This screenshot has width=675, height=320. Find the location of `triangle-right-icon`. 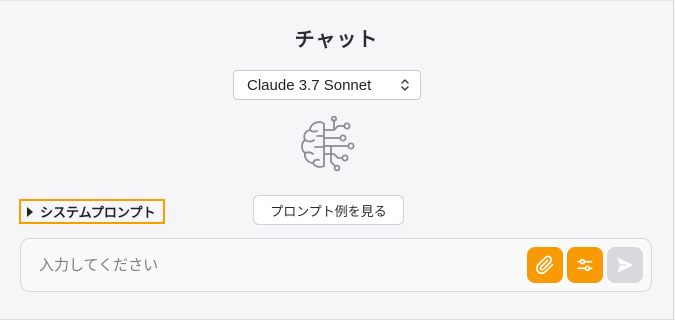

triangle-right-icon is located at coordinates (30, 211).